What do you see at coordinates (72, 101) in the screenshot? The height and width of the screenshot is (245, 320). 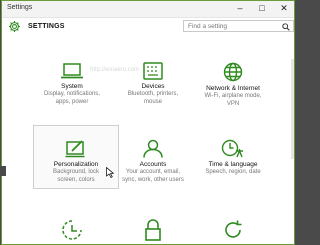 I see `tile-description: apps, power` at bounding box center [72, 101].